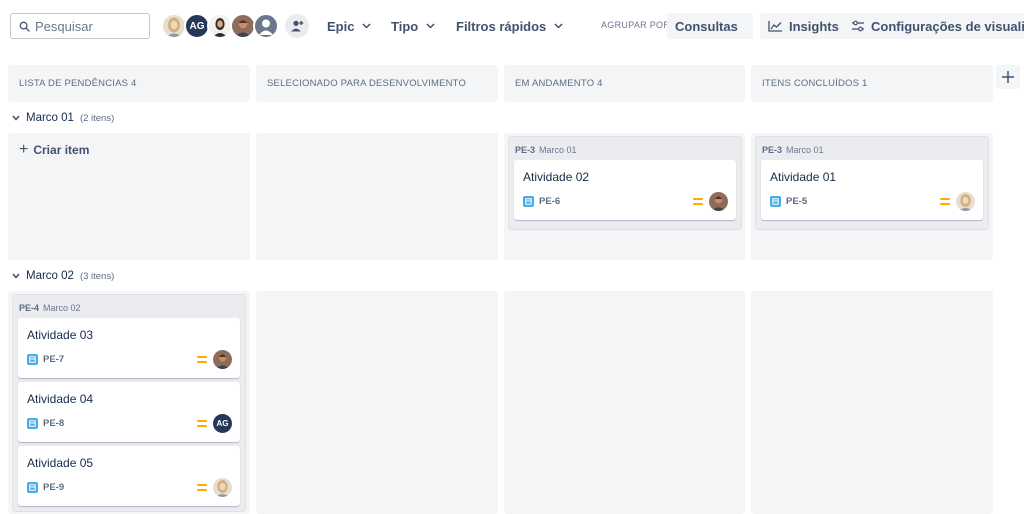 The image size is (1024, 514). I want to click on insights-label: Insights, so click(814, 26).